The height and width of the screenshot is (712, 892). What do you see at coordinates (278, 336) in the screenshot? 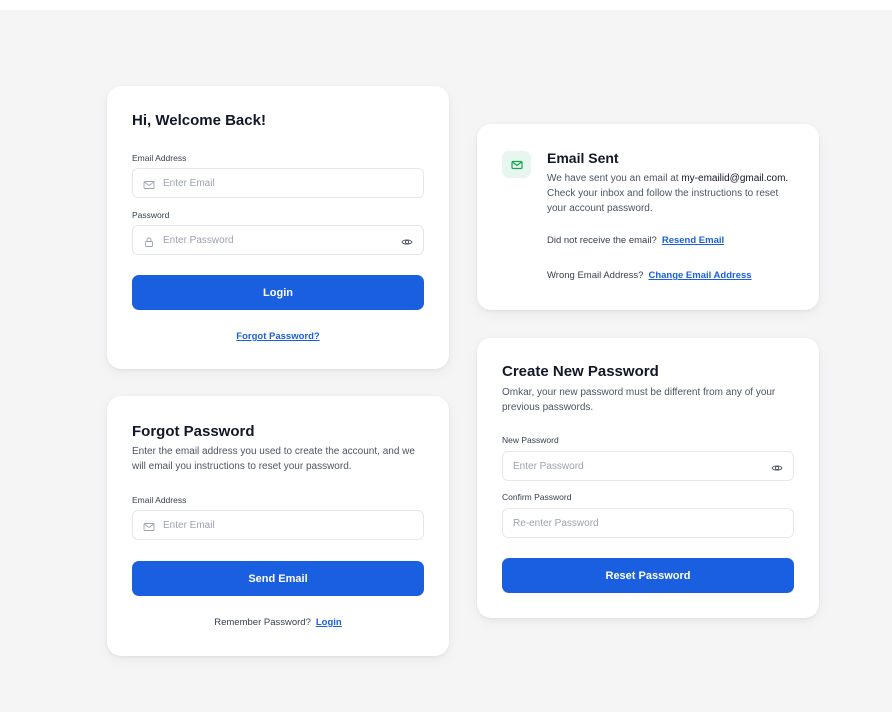
I see `forgot-password-link: Forgot Password?` at bounding box center [278, 336].